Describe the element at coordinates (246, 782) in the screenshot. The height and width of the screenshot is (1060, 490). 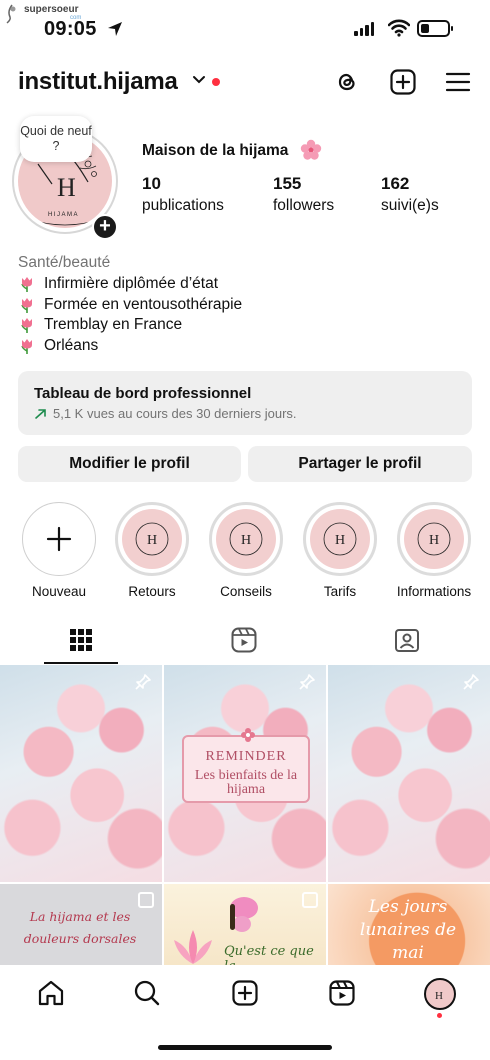
I see `reminder-text: Les bienfaits de la hijama` at that location.